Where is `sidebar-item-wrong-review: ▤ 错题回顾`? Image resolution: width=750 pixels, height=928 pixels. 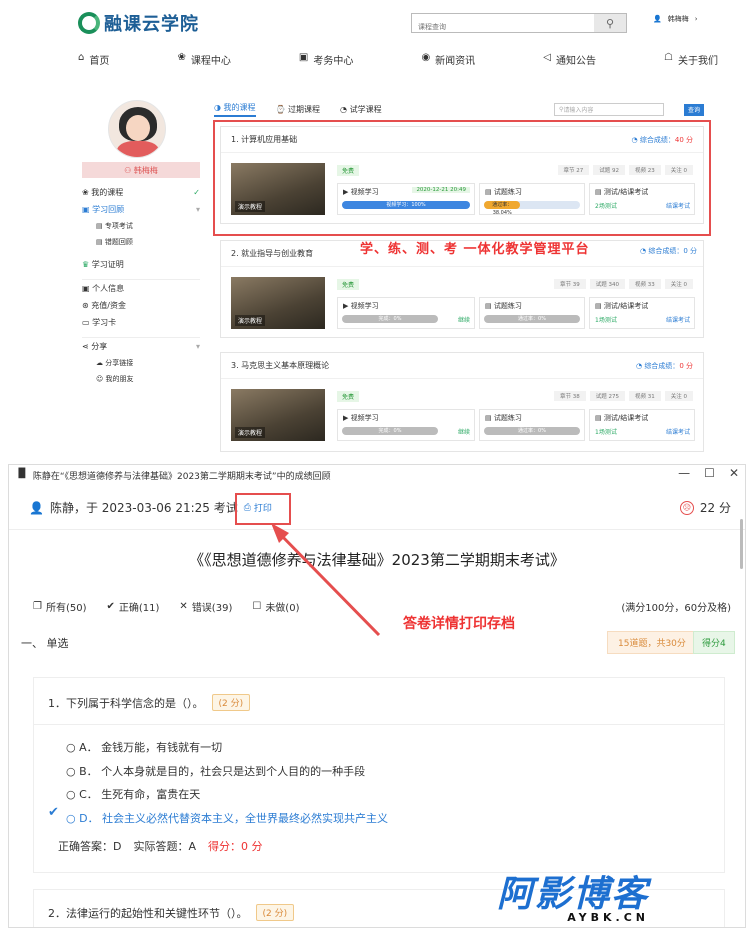 sidebar-item-wrong-review: ▤ 错题回顾 is located at coordinates (141, 242).